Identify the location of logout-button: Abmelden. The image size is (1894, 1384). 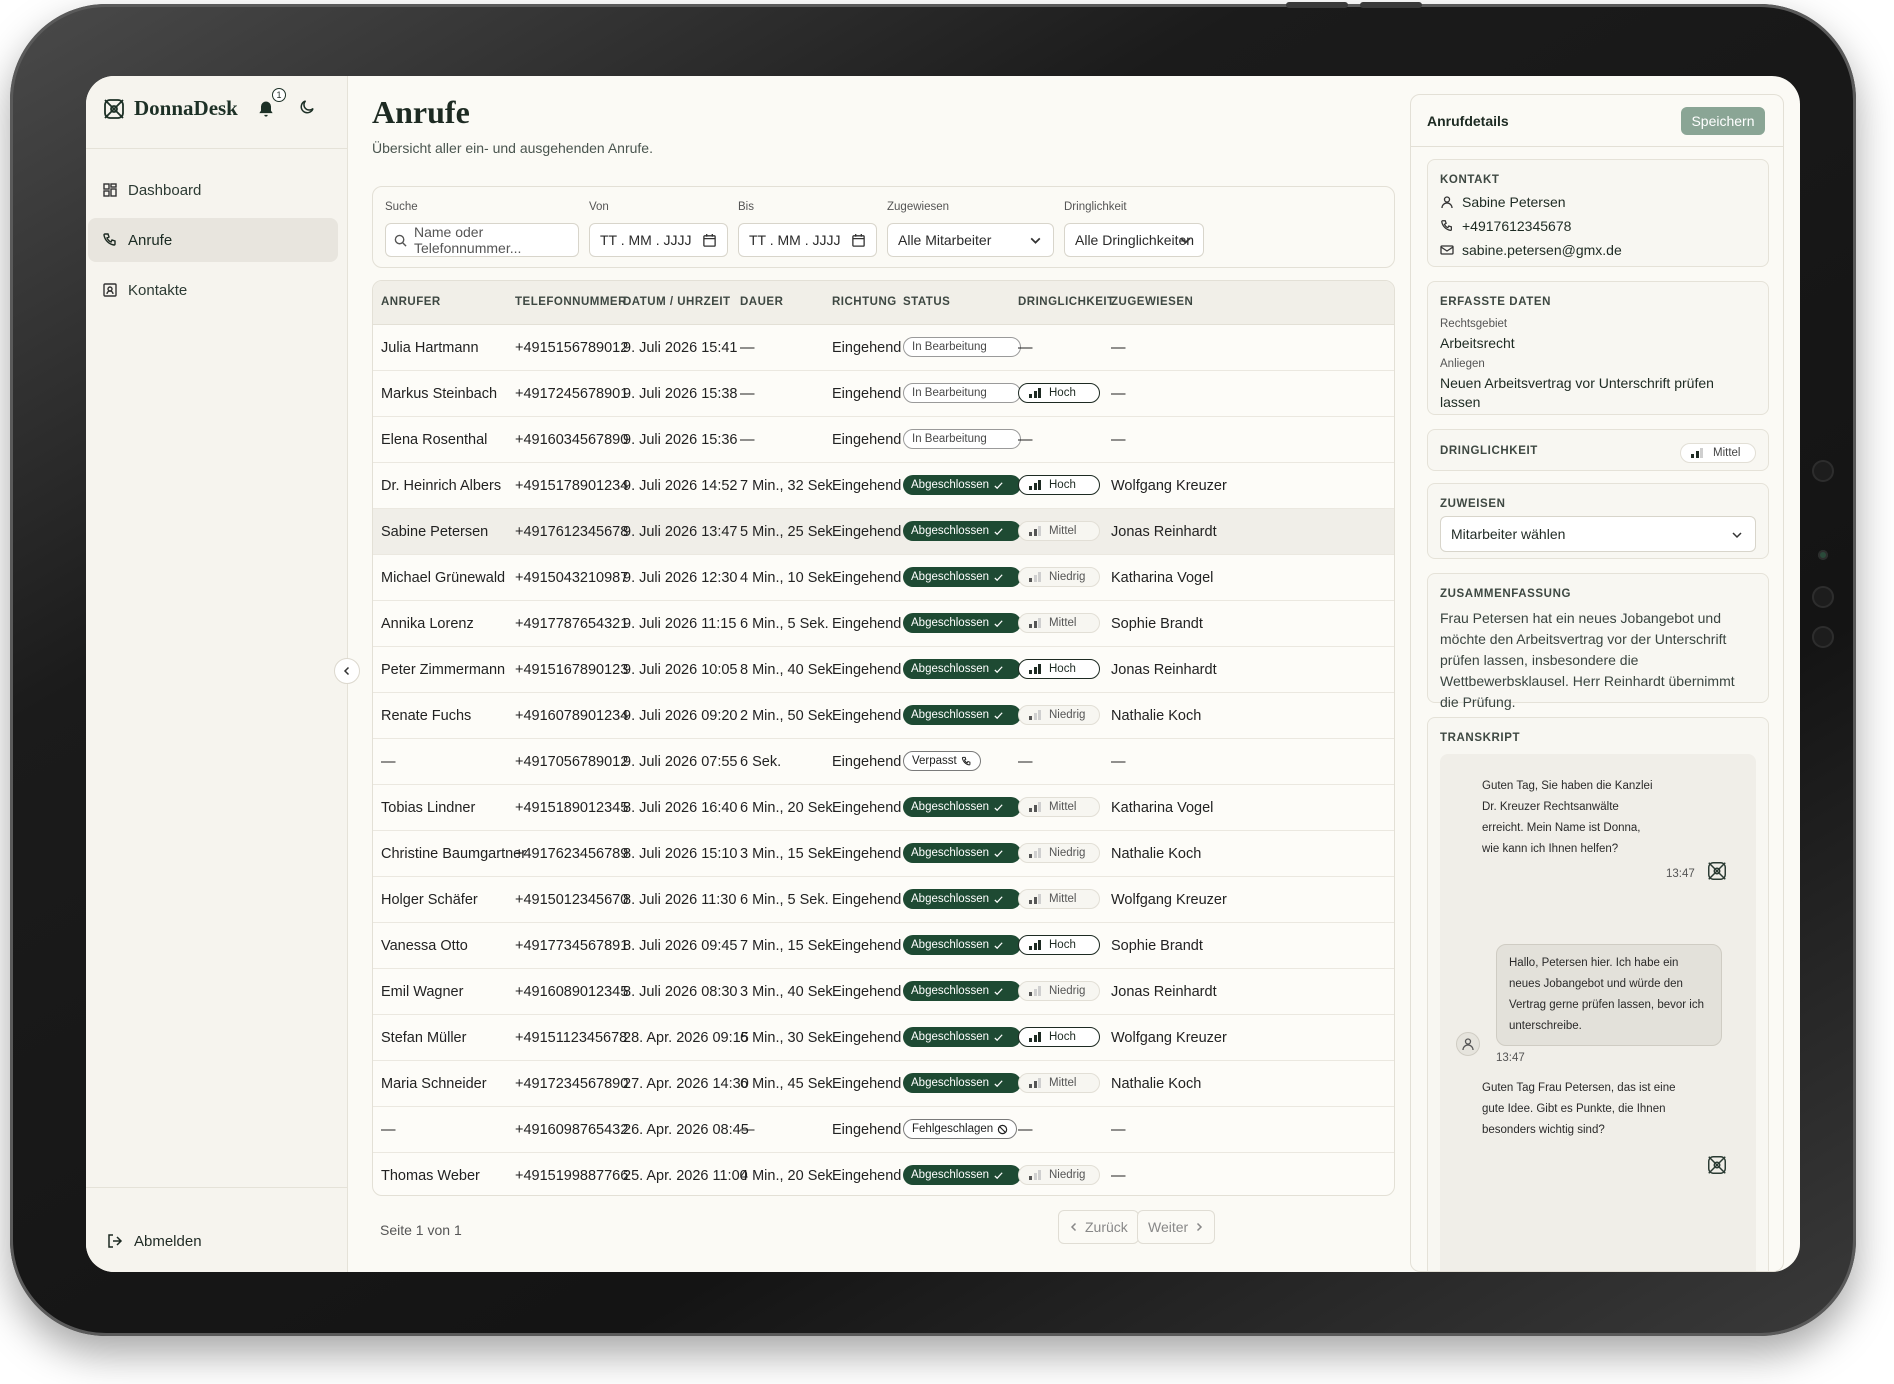
(154, 1241).